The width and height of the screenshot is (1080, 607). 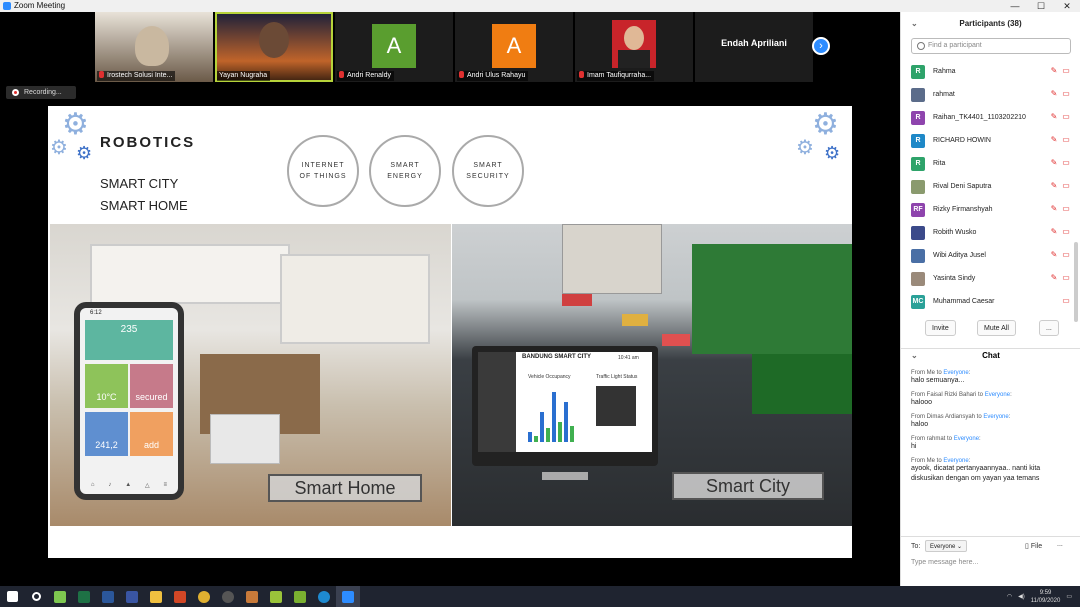 What do you see at coordinates (987, 163) in the screenshot?
I see `participant-row: R Rita ✎ ▭` at bounding box center [987, 163].